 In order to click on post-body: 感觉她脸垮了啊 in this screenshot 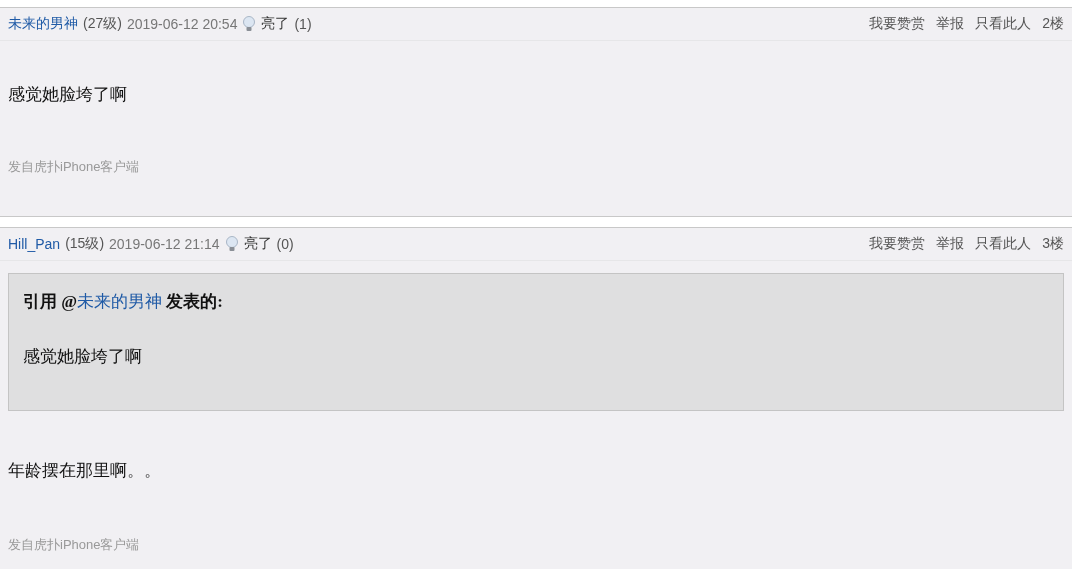, I will do `click(68, 95)`.